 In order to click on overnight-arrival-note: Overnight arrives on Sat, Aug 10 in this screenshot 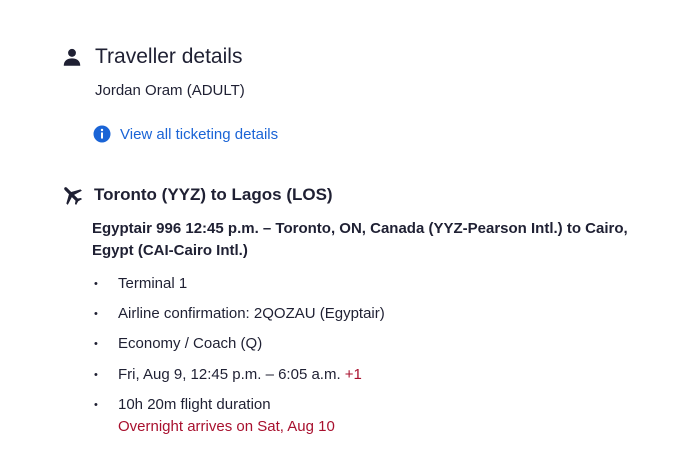, I will do `click(226, 426)`.